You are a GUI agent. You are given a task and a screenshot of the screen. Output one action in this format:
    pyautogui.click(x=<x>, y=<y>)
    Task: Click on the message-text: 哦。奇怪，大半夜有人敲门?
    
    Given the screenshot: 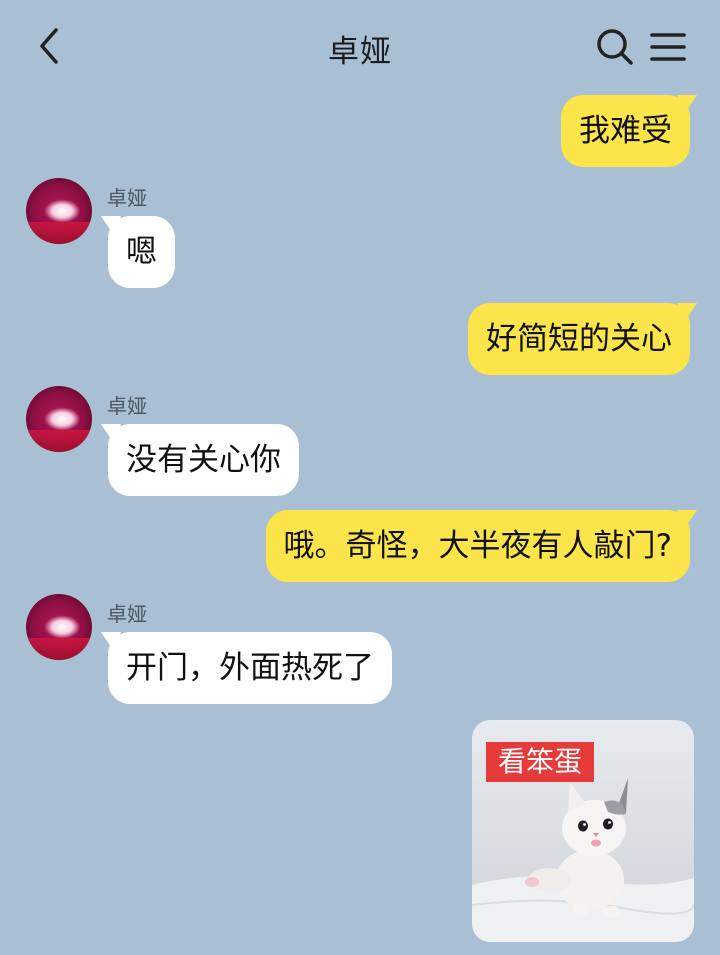 What is the action you would take?
    pyautogui.click(x=477, y=546)
    